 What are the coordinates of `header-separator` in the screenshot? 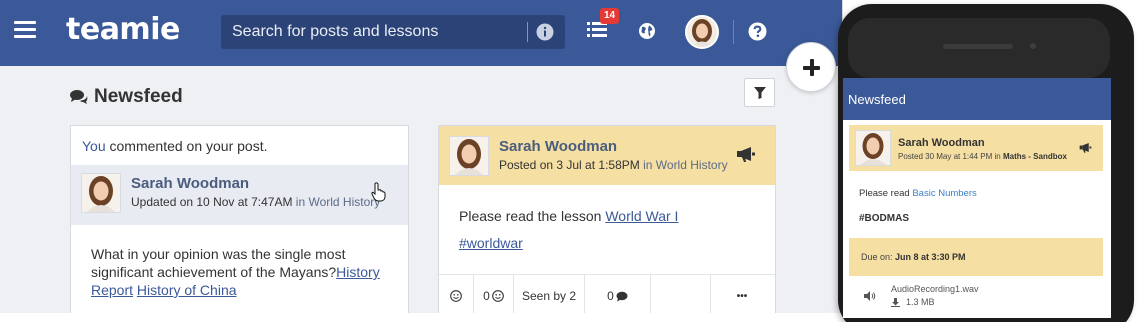 It's located at (733, 32).